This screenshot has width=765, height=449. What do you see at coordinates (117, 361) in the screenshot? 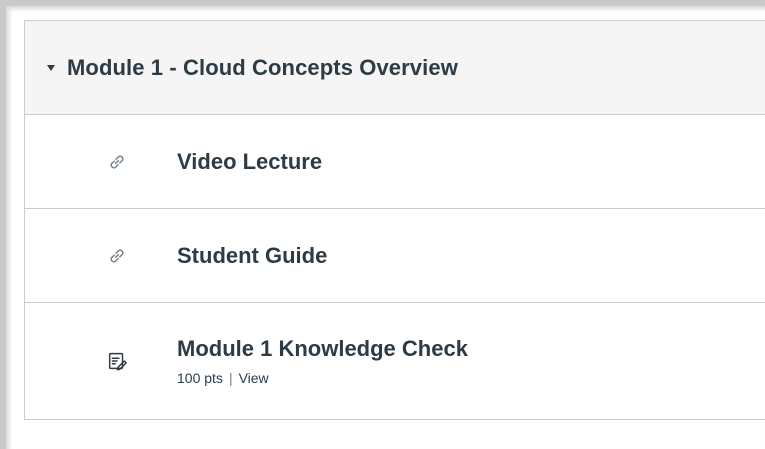
I see `quiz-icon` at bounding box center [117, 361].